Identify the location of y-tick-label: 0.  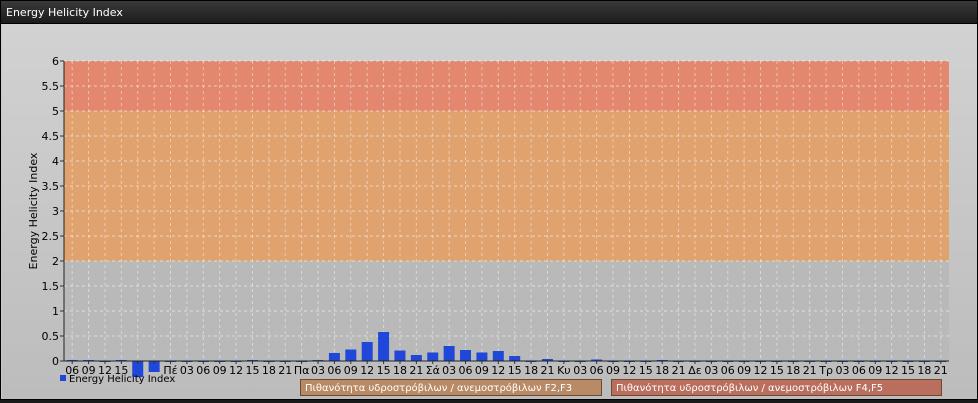
(55, 361).